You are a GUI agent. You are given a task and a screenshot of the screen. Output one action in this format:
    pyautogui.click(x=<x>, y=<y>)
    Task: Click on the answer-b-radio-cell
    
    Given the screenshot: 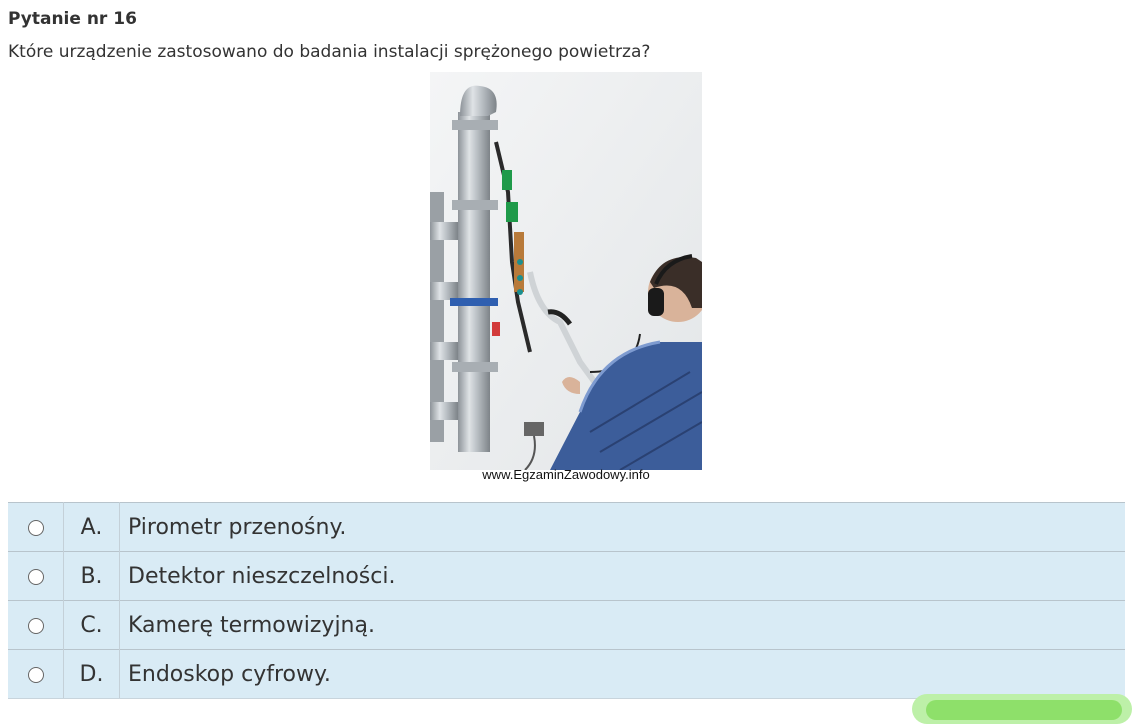 What is the action you would take?
    pyautogui.click(x=36, y=576)
    